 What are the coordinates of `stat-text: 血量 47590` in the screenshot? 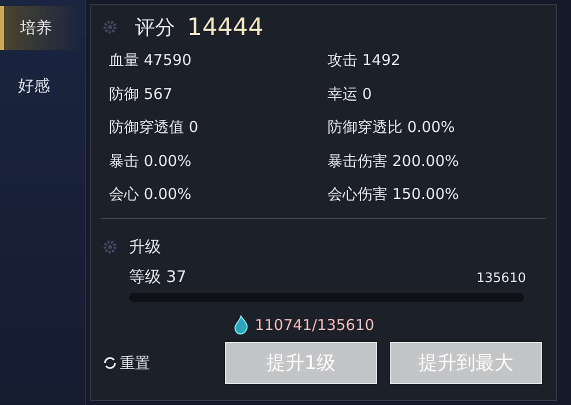 It's located at (150, 60).